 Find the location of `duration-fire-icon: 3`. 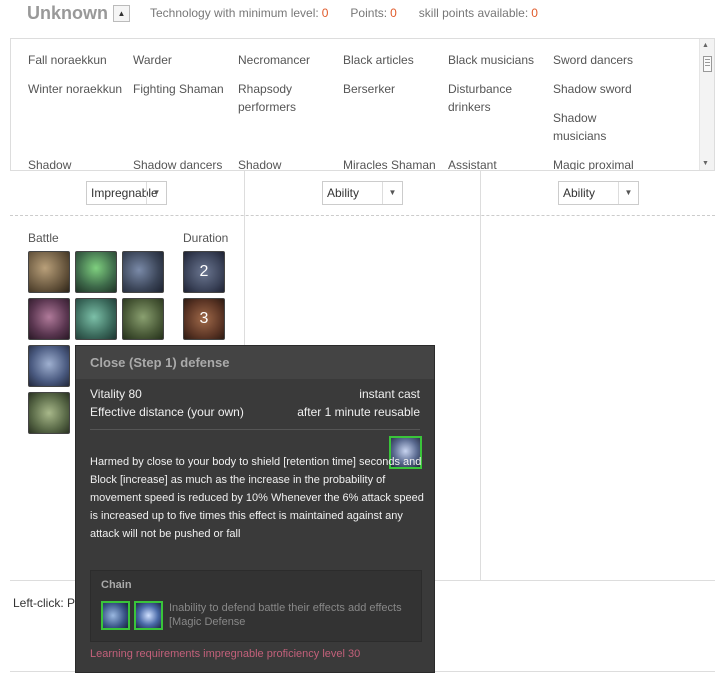

duration-fire-icon: 3 is located at coordinates (204, 319).